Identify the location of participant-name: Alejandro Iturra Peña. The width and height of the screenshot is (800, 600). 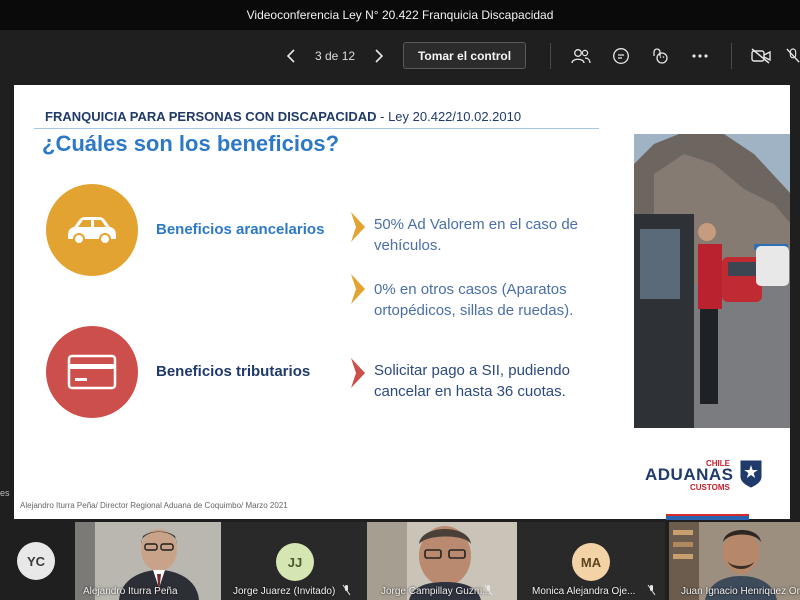
(130, 591).